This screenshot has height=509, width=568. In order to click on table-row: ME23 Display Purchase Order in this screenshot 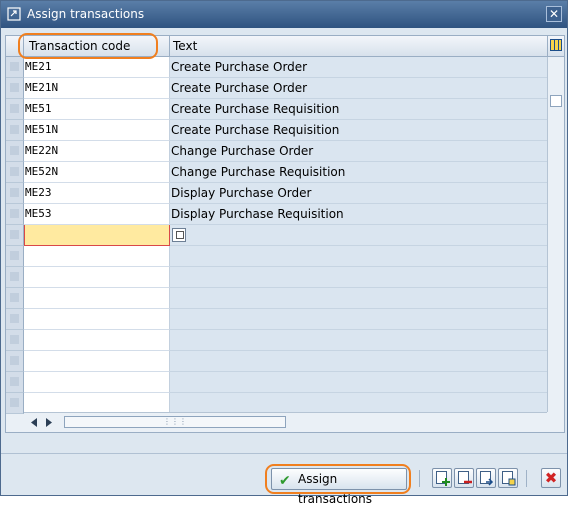, I will do `click(276, 193)`.